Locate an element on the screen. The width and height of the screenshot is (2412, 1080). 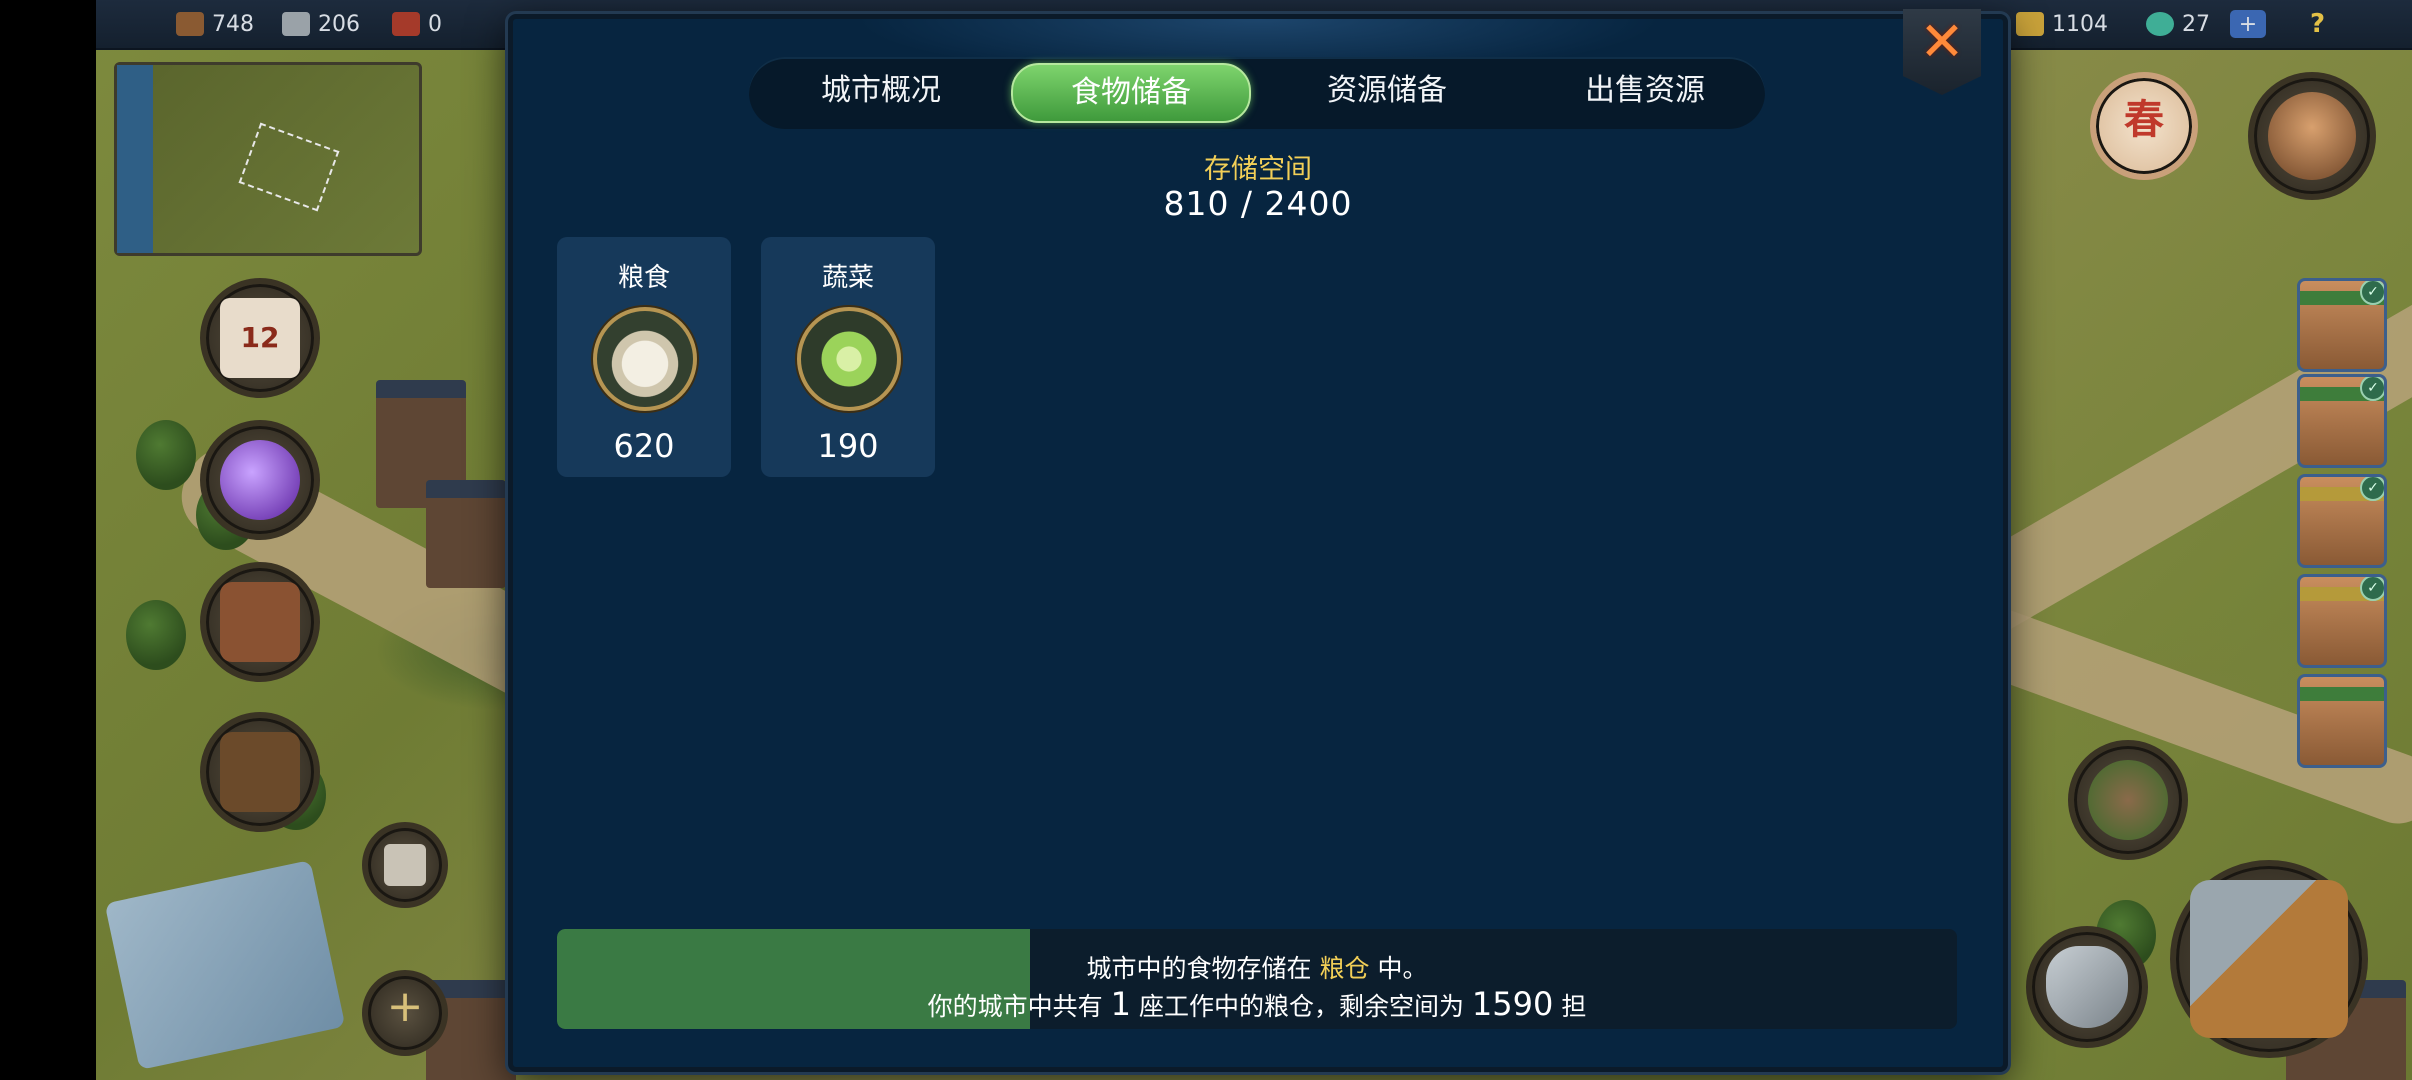
season-icon: 春 is located at coordinates (2144, 126).